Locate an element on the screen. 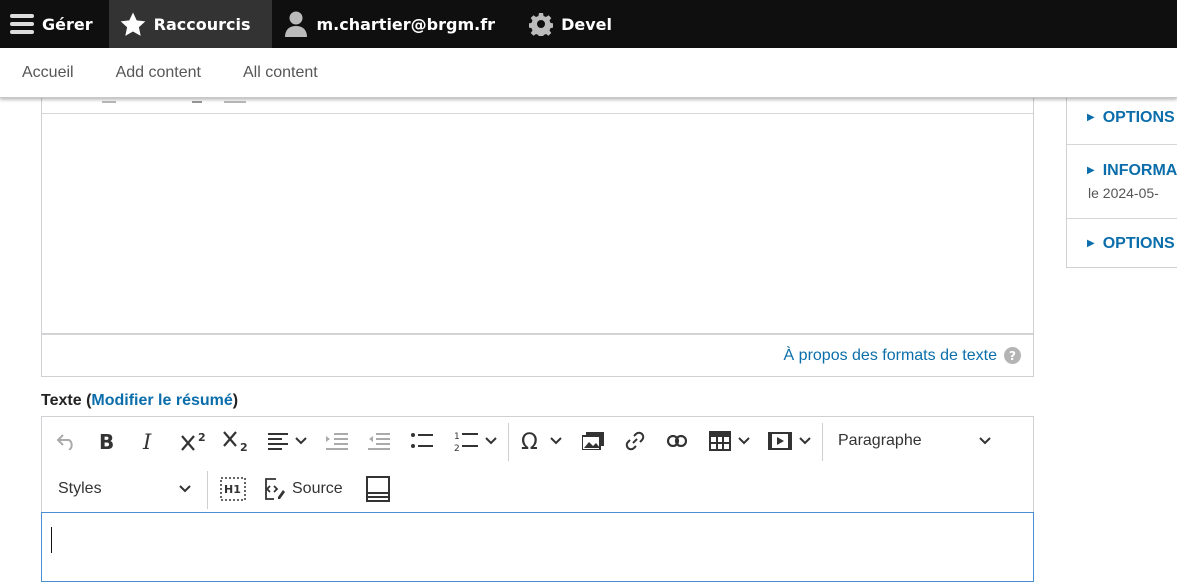 This screenshot has width=1177, height=582. heading-anchor-icon: H1 is located at coordinates (233, 489).